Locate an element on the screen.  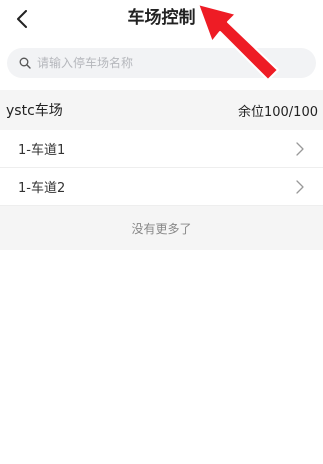
parking-lot-header: ystc车场 余位100/100 is located at coordinates (161, 110).